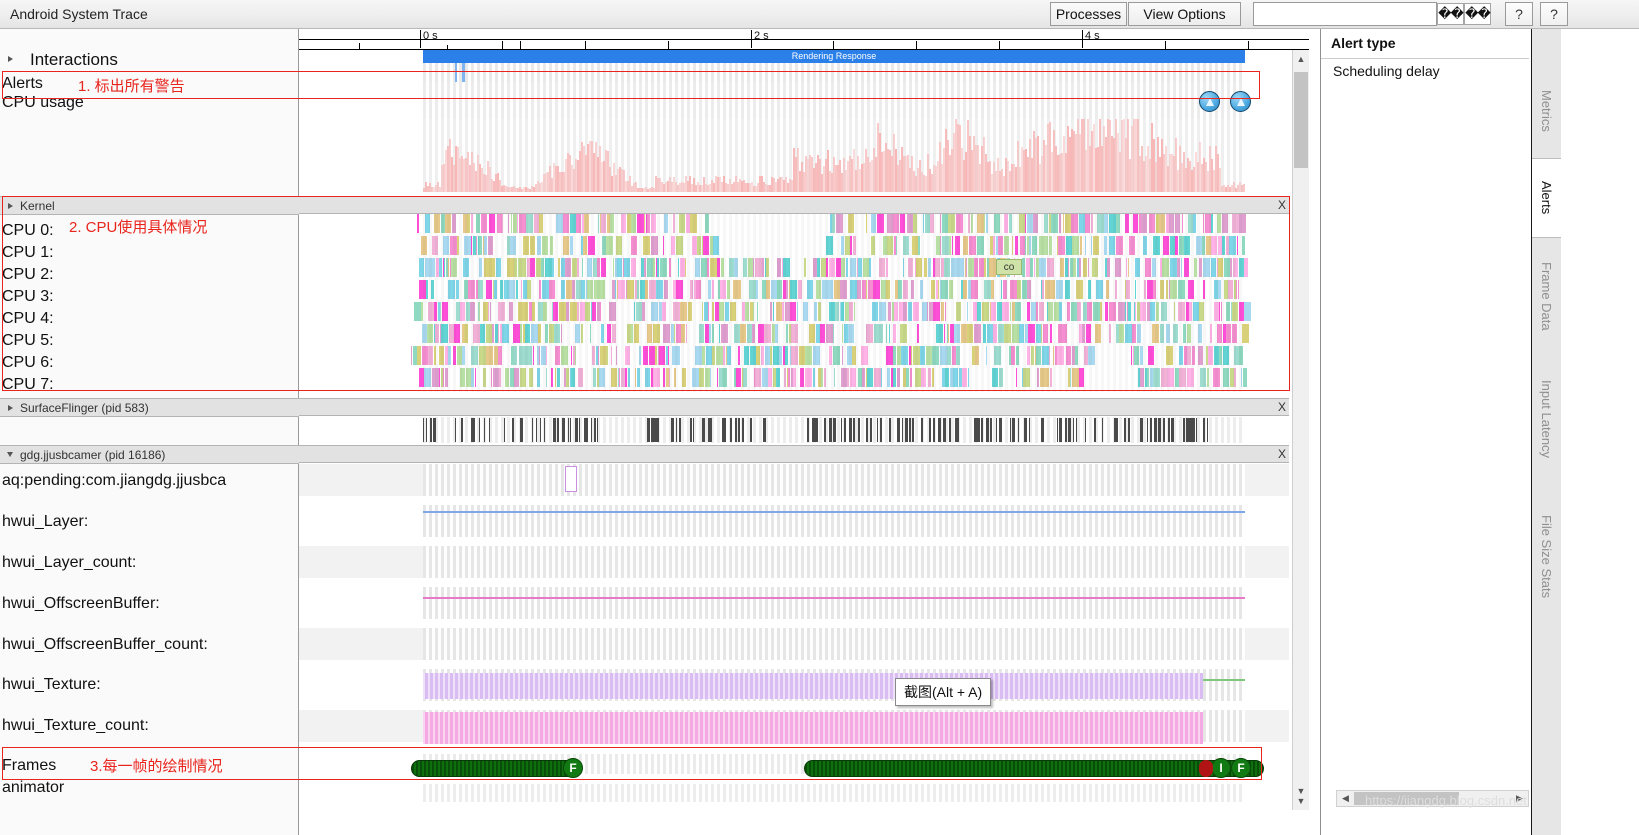 This screenshot has height=835, width=1639. What do you see at coordinates (1546, 419) in the screenshot?
I see `tab-input-latency: Input Latency` at bounding box center [1546, 419].